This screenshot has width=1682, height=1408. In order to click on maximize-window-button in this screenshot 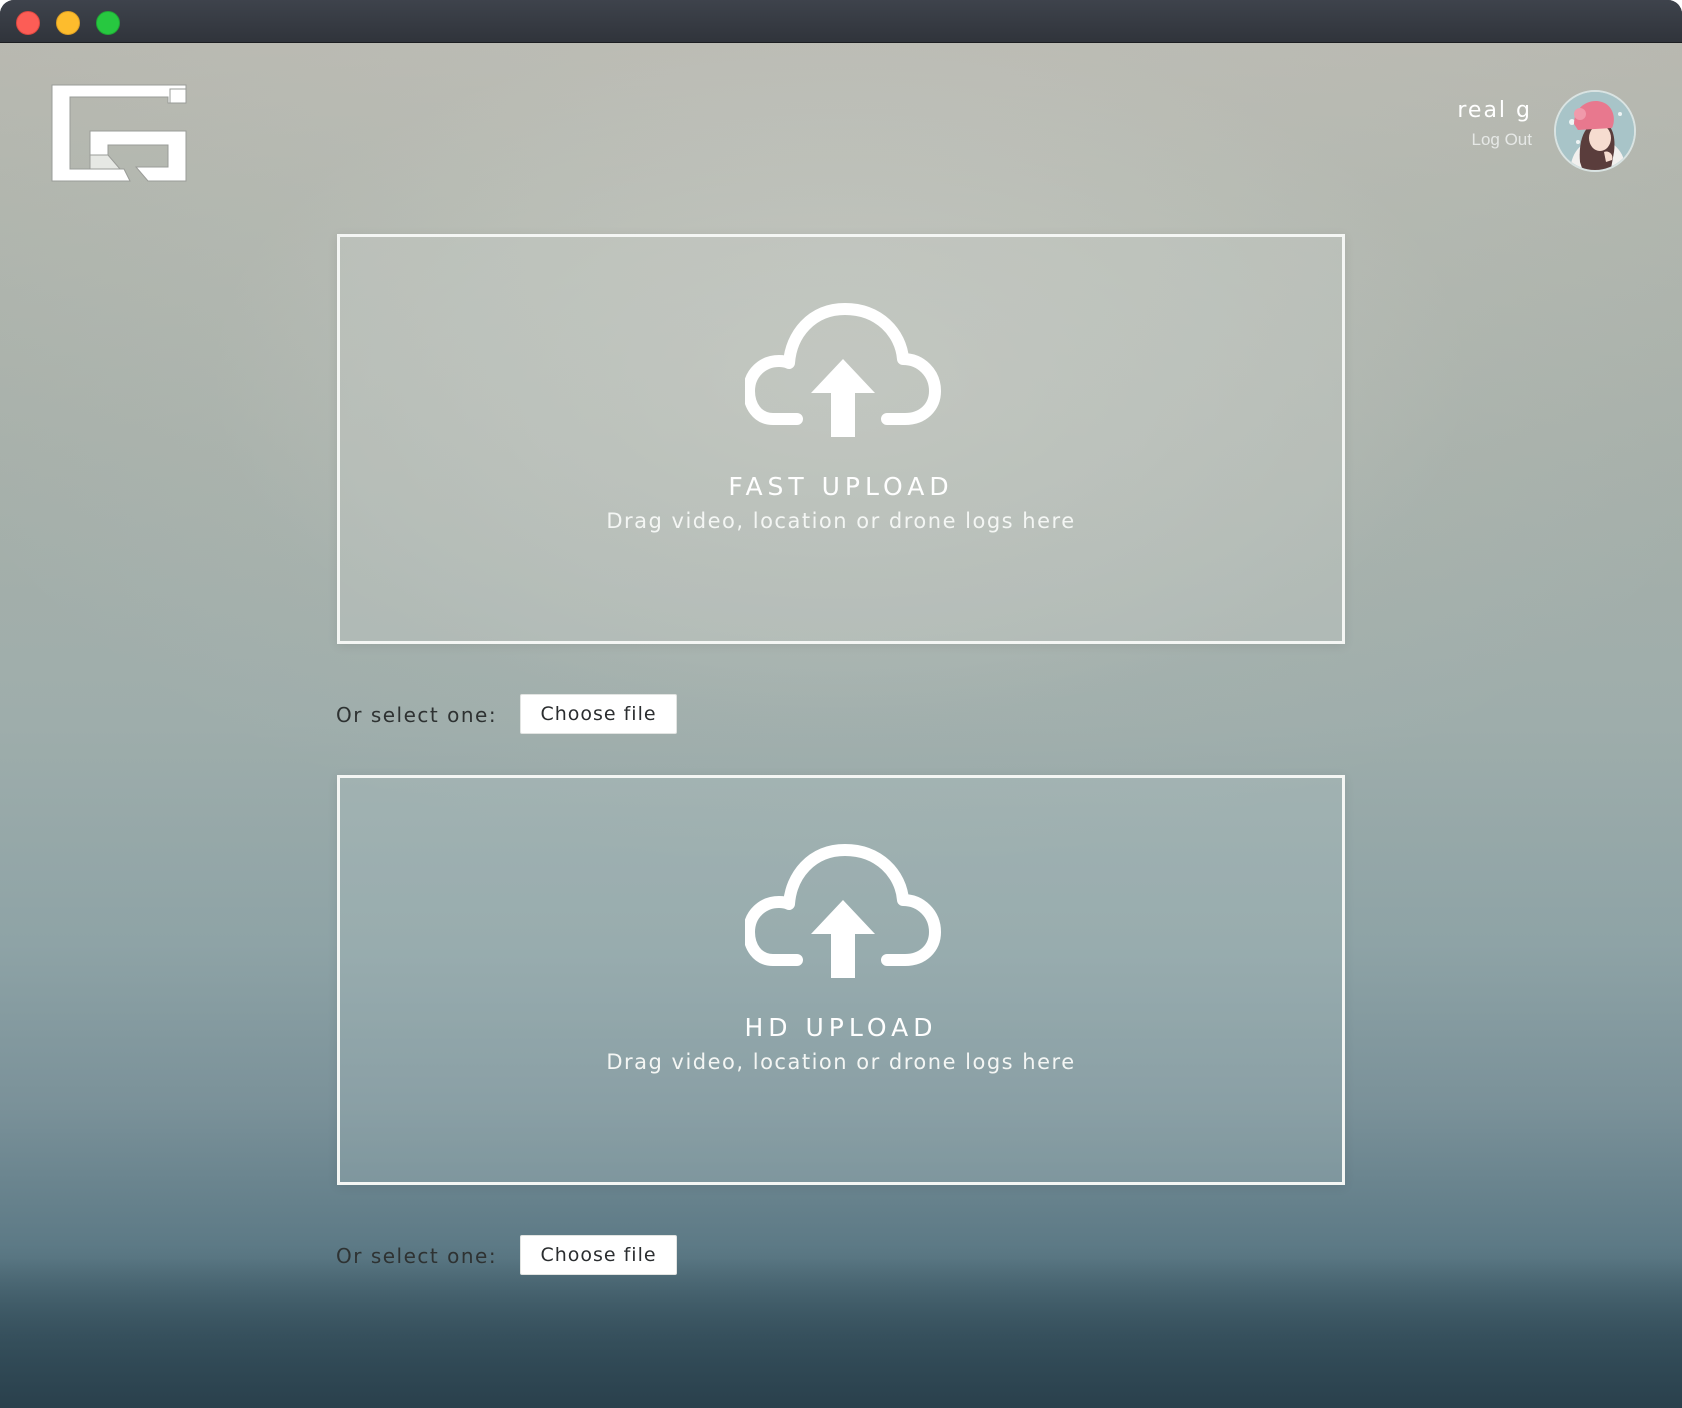, I will do `click(108, 23)`.